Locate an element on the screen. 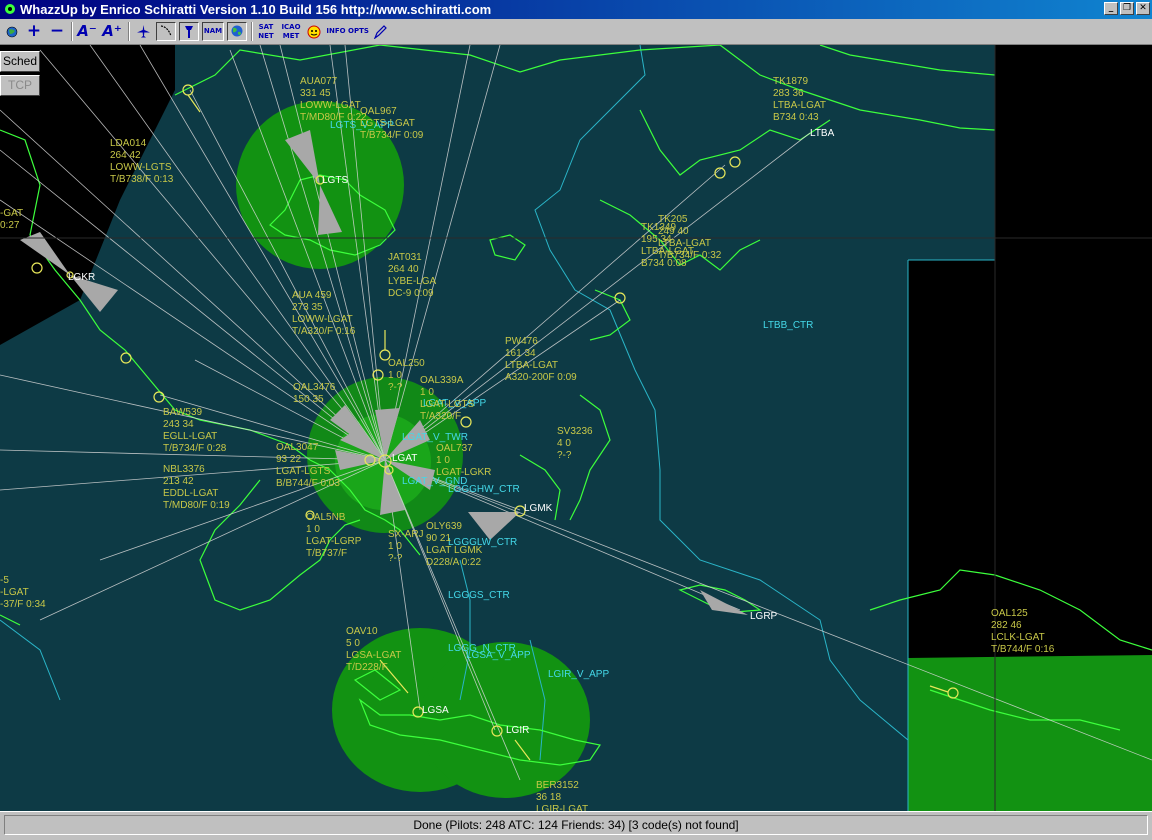 The width and height of the screenshot is (1152, 840). flight-label-line: 273 35 is located at coordinates (307, 307).